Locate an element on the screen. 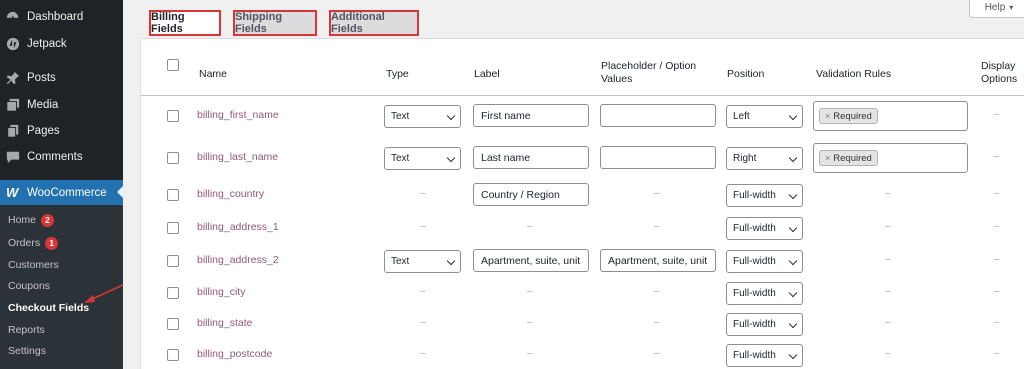 The height and width of the screenshot is (369, 1024). tab-billing-fields: Billing Fields is located at coordinates (185, 23).